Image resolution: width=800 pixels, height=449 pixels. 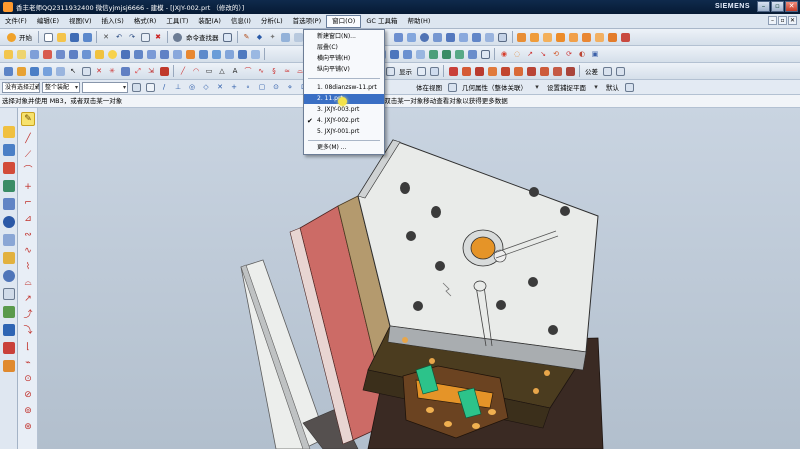 I want to click on offset-curve-icon: ≈, so click(x=287, y=71).